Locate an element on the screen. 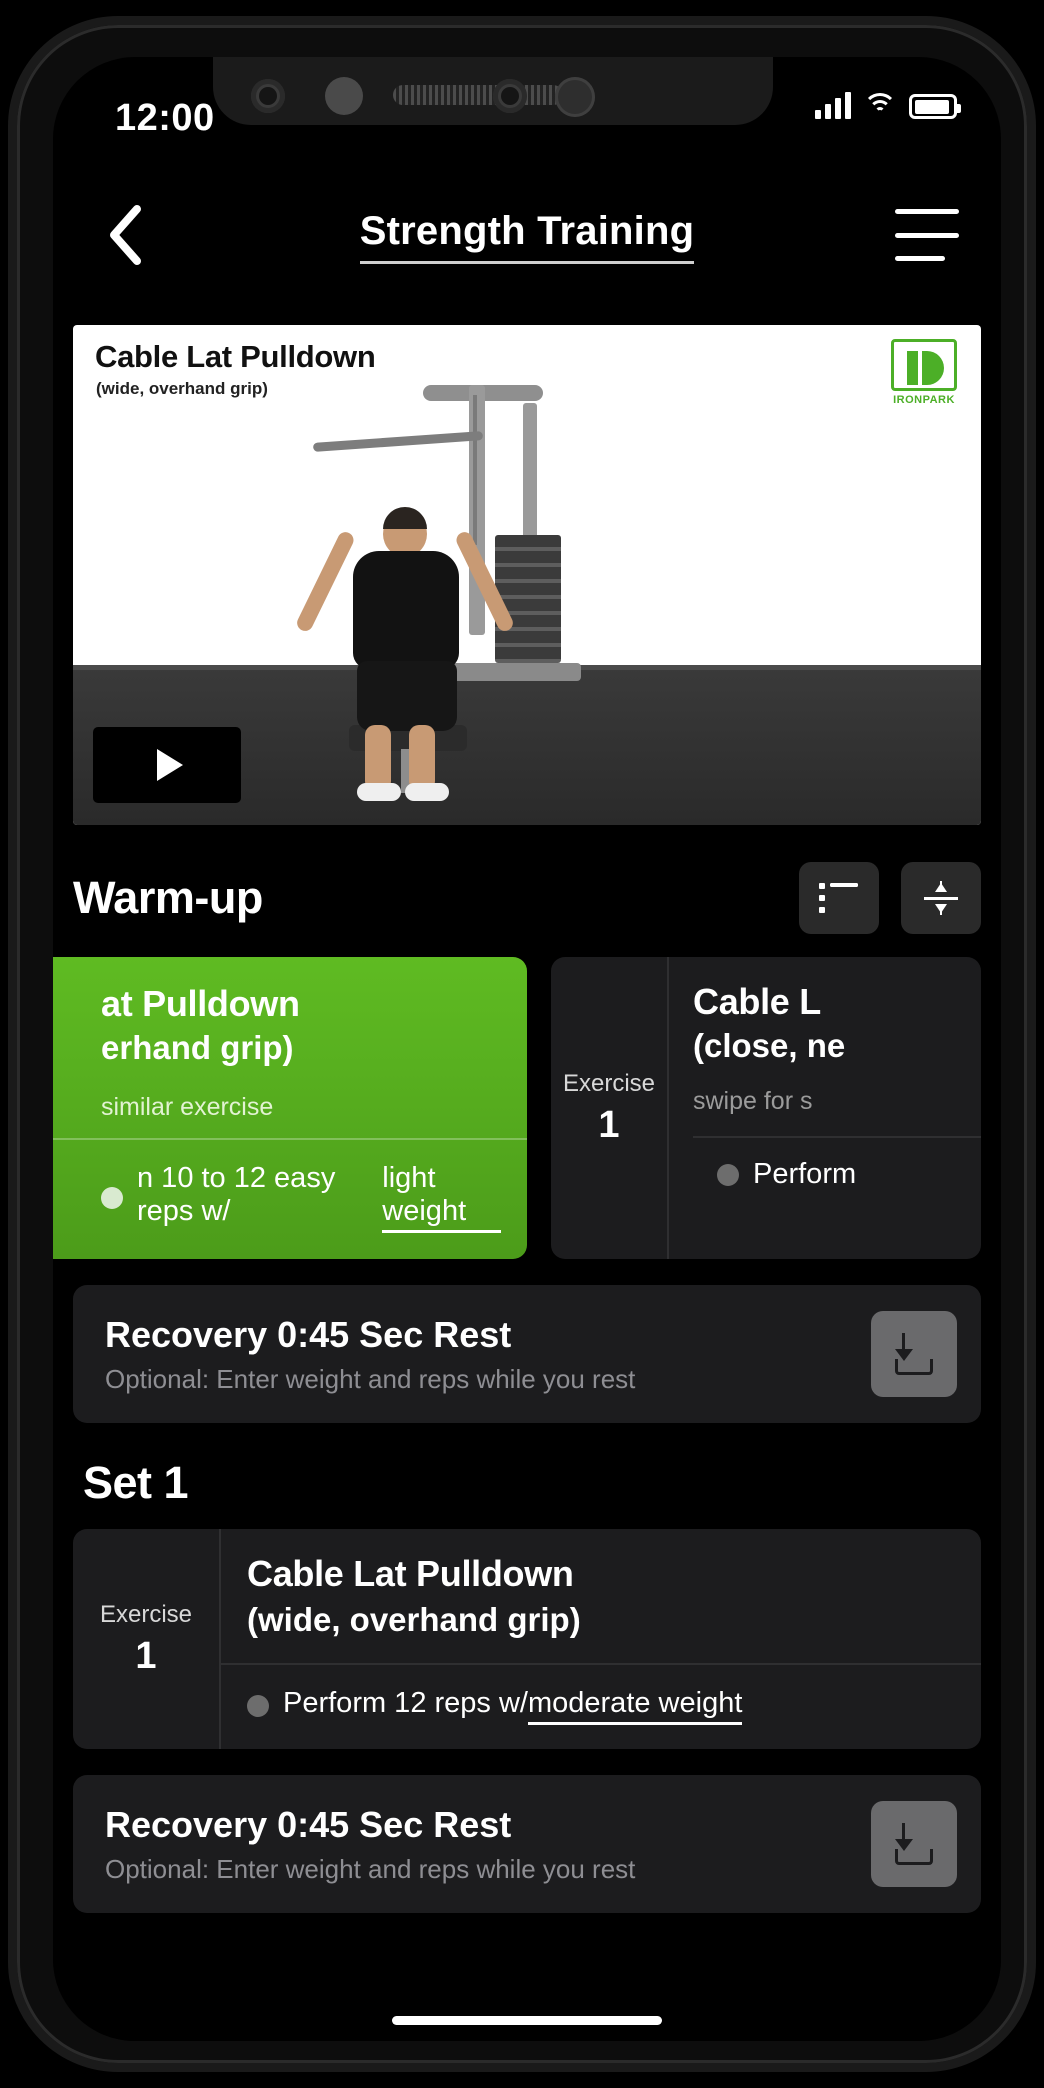 The image size is (1044, 2088). instruction-prefix: Perform 12 reps w/ is located at coordinates (405, 1703).